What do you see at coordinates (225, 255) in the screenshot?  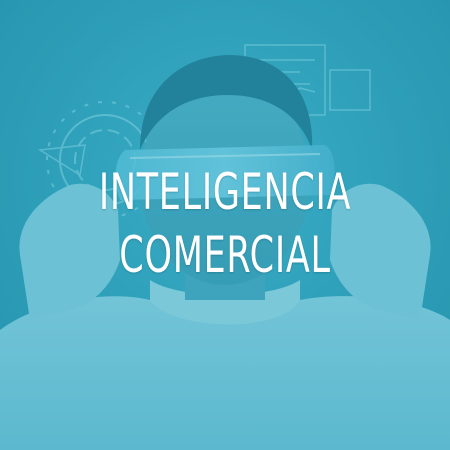 I see `title-line-2: COMERCIAL` at bounding box center [225, 255].